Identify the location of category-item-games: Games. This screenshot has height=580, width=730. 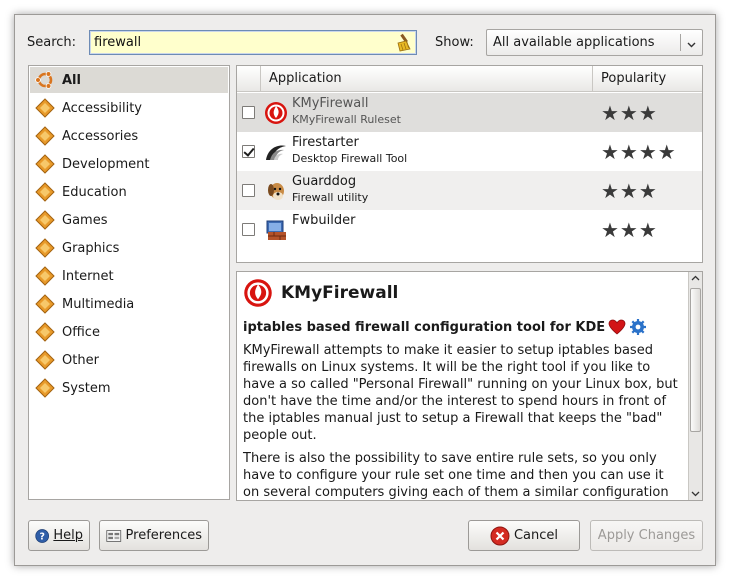
(129, 220).